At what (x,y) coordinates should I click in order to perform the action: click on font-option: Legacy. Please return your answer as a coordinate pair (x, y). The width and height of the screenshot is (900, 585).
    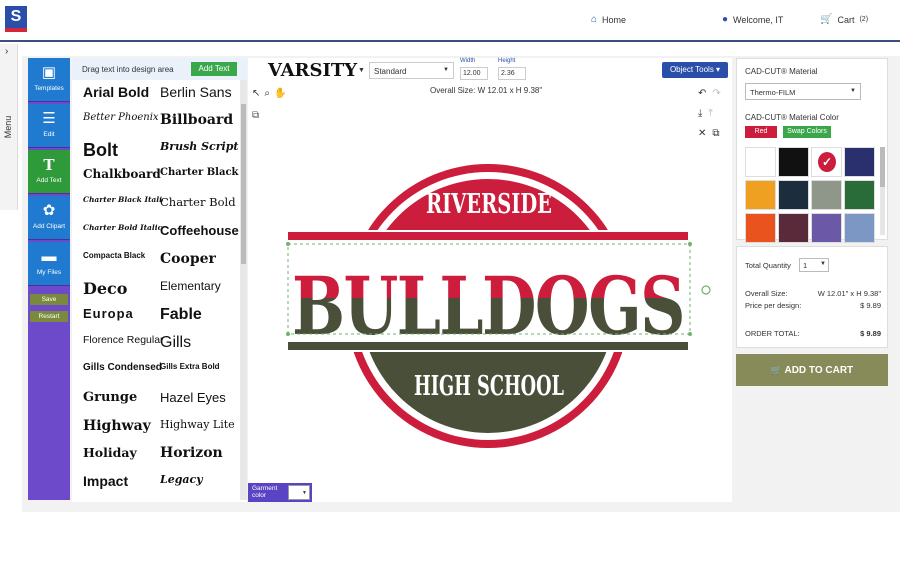
    Looking at the image, I should click on (200, 484).